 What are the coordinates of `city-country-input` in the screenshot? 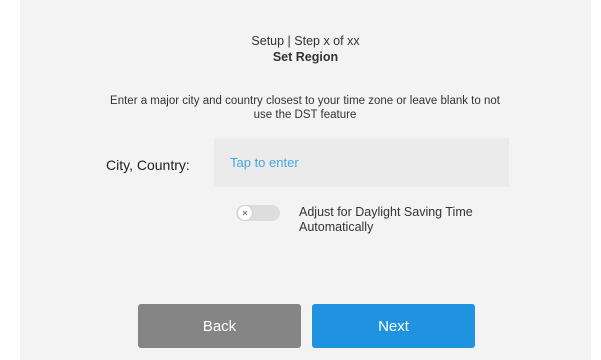 It's located at (361, 162).